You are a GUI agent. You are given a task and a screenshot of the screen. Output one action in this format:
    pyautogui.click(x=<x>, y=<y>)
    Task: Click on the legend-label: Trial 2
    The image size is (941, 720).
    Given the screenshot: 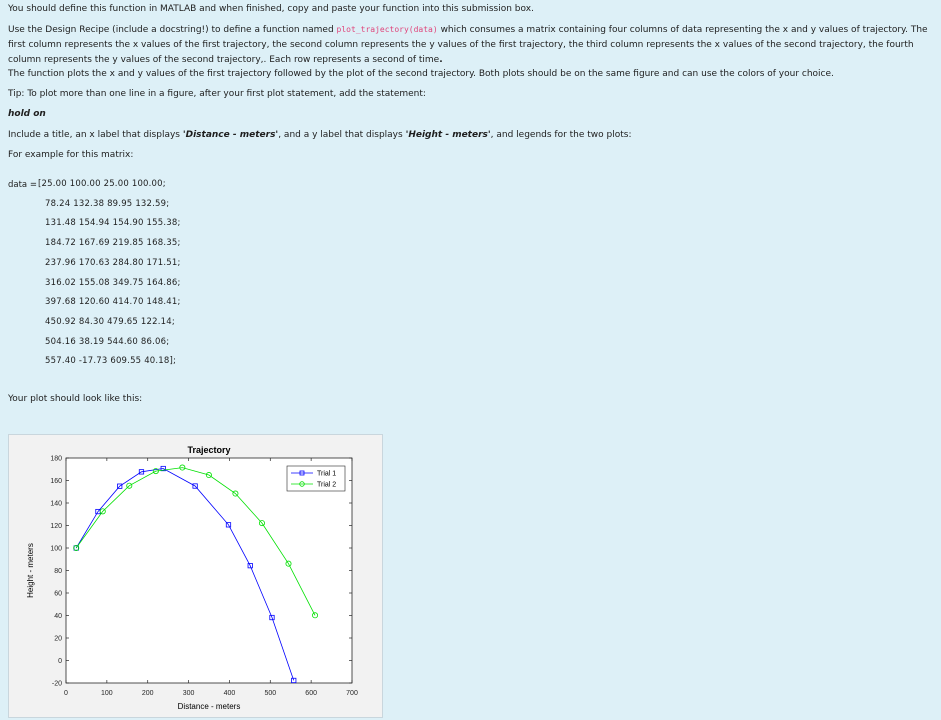 What is the action you would take?
    pyautogui.click(x=326, y=485)
    